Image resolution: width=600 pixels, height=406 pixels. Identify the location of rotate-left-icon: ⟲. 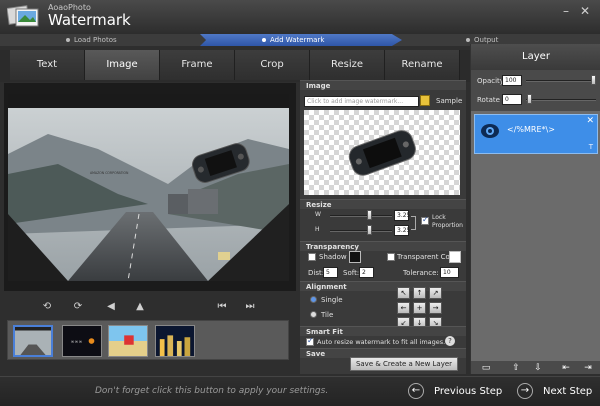
(47, 307).